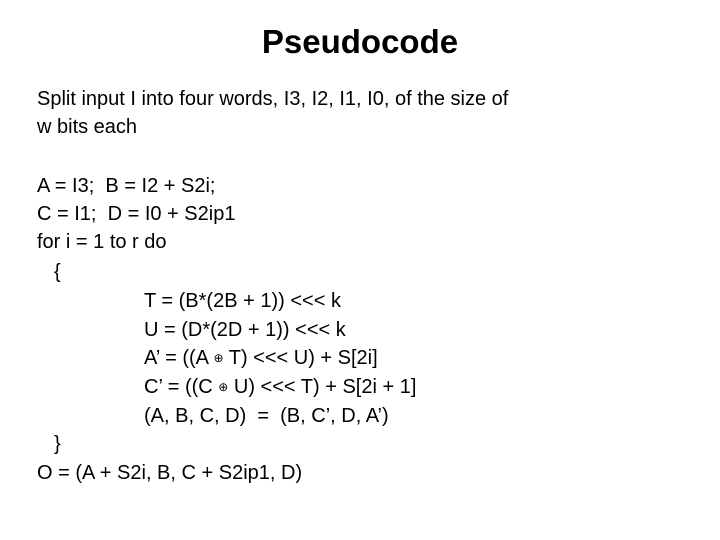 Image resolution: width=720 pixels, height=540 pixels. What do you see at coordinates (360, 41) in the screenshot?
I see `slide-title: Pseudocode` at bounding box center [360, 41].